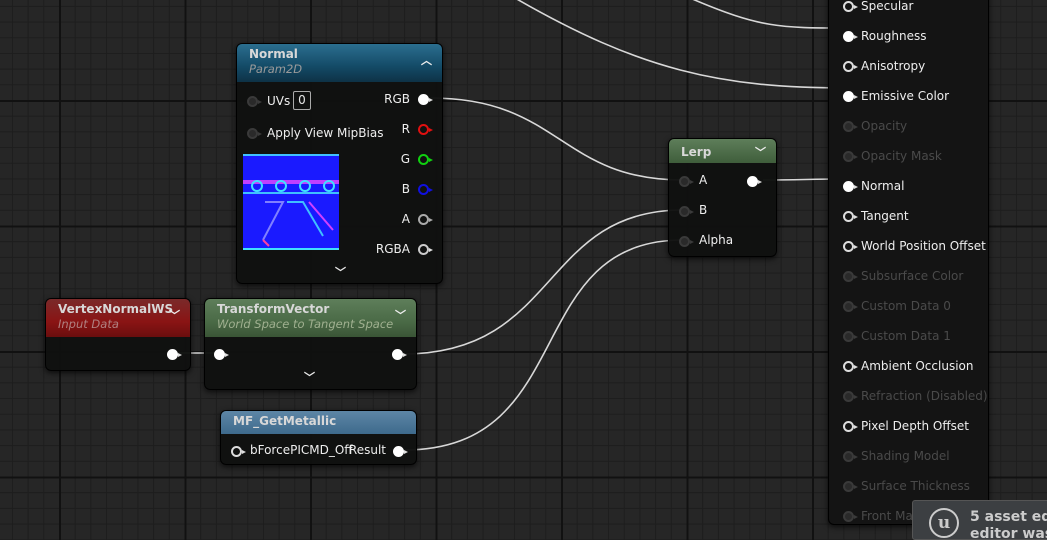 Image resolution: width=1047 pixels, height=540 pixels. Describe the element at coordinates (301, 450) in the screenshot. I see `bforcepicmd-label: bForcePICMD_Off` at that location.